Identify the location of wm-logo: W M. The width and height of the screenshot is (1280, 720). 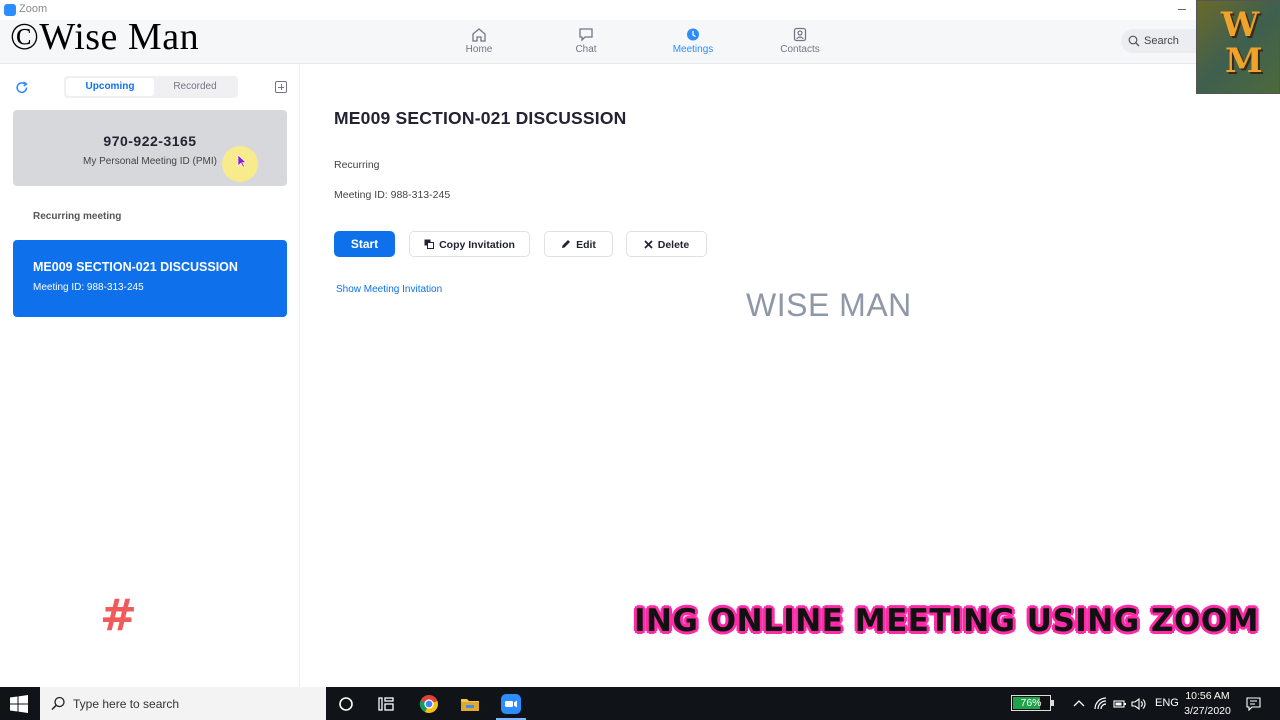
(1238, 47).